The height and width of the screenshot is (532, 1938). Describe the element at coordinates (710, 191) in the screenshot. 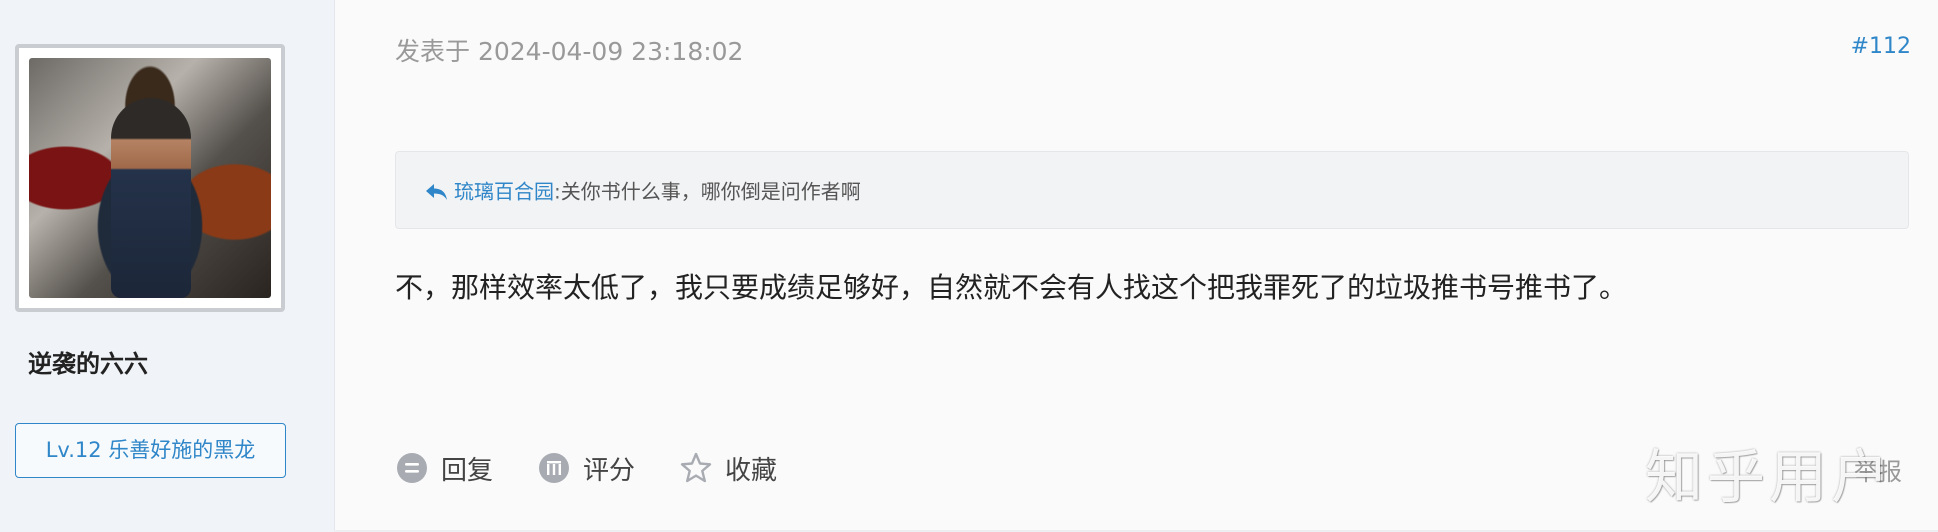

I see `quote-text: 关你书什么事，哪你倒是问作者啊` at that location.